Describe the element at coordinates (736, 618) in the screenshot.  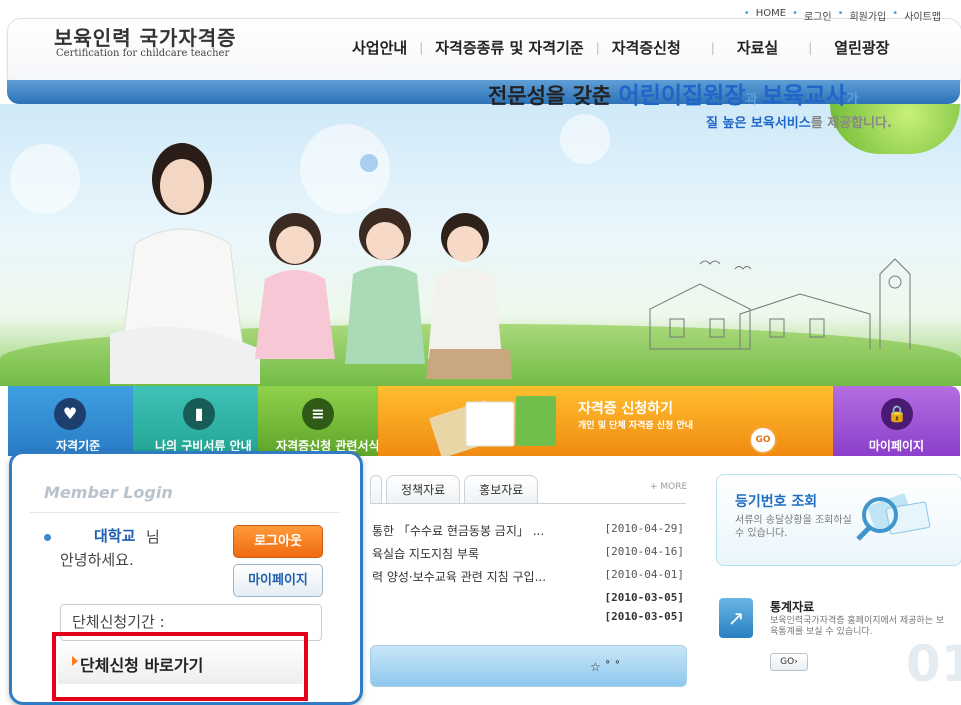
I see `chart-icon: ↗` at that location.